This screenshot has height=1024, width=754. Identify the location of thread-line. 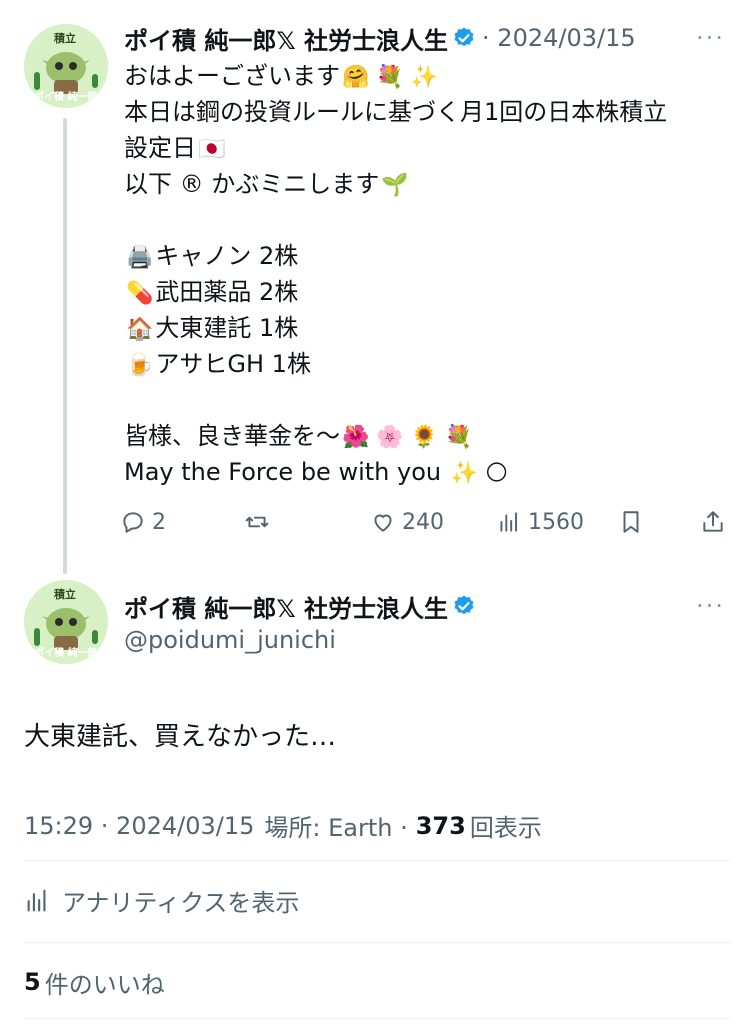
(65, 346).